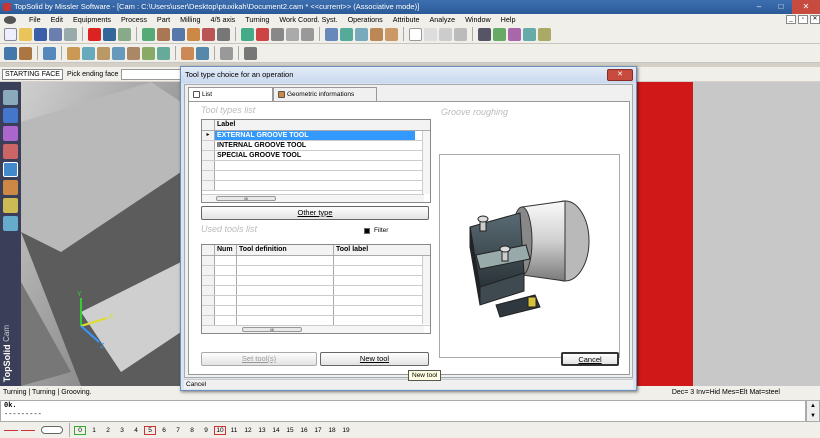 Image resolution: width=820 pixels, height=438 pixels. What do you see at coordinates (35, 19) in the screenshot?
I see `menu-file: File` at bounding box center [35, 19].